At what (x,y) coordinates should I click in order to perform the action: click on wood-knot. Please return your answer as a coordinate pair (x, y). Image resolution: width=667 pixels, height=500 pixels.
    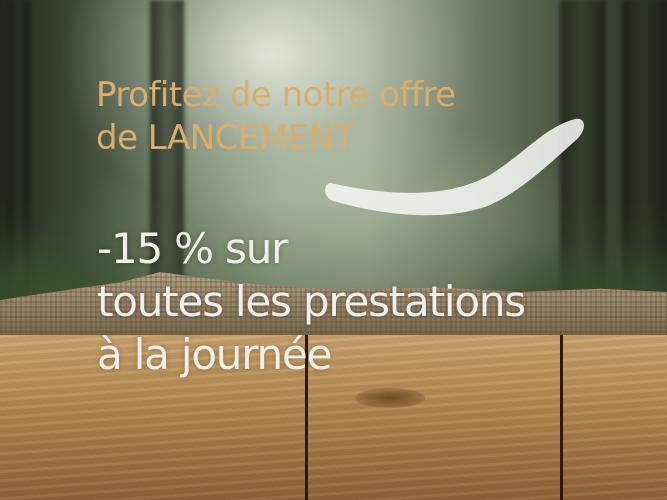
    Looking at the image, I should click on (390, 398).